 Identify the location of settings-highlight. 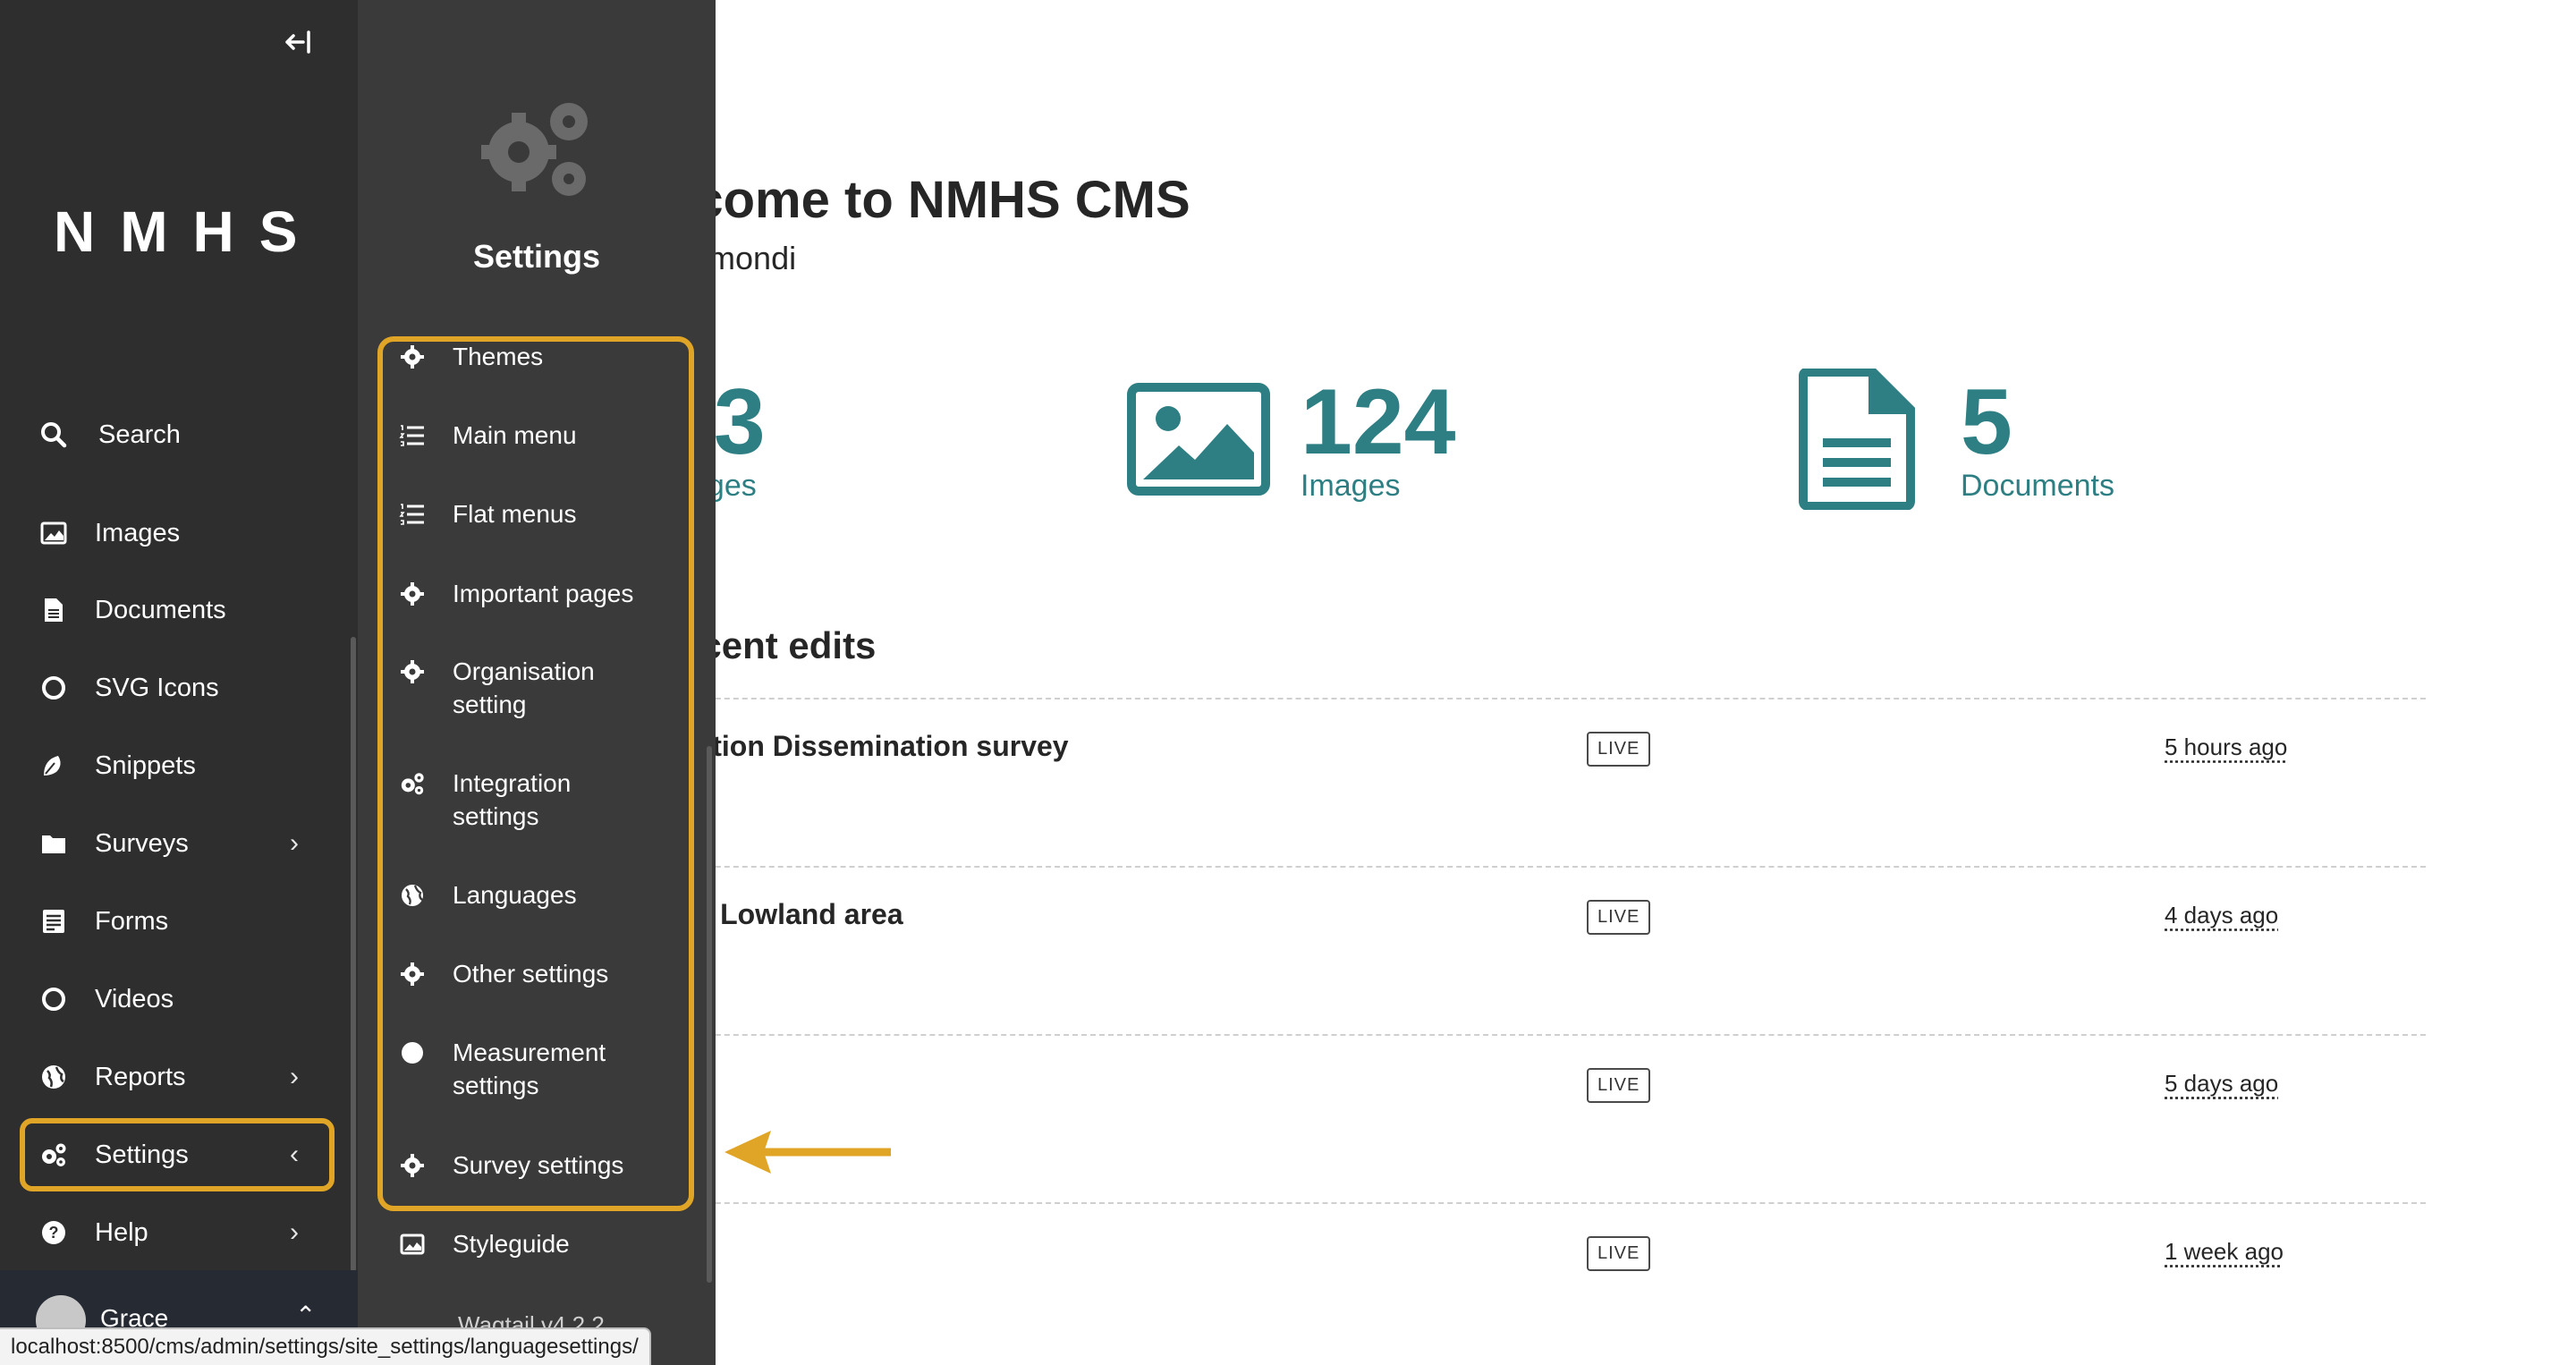
(177, 1154).